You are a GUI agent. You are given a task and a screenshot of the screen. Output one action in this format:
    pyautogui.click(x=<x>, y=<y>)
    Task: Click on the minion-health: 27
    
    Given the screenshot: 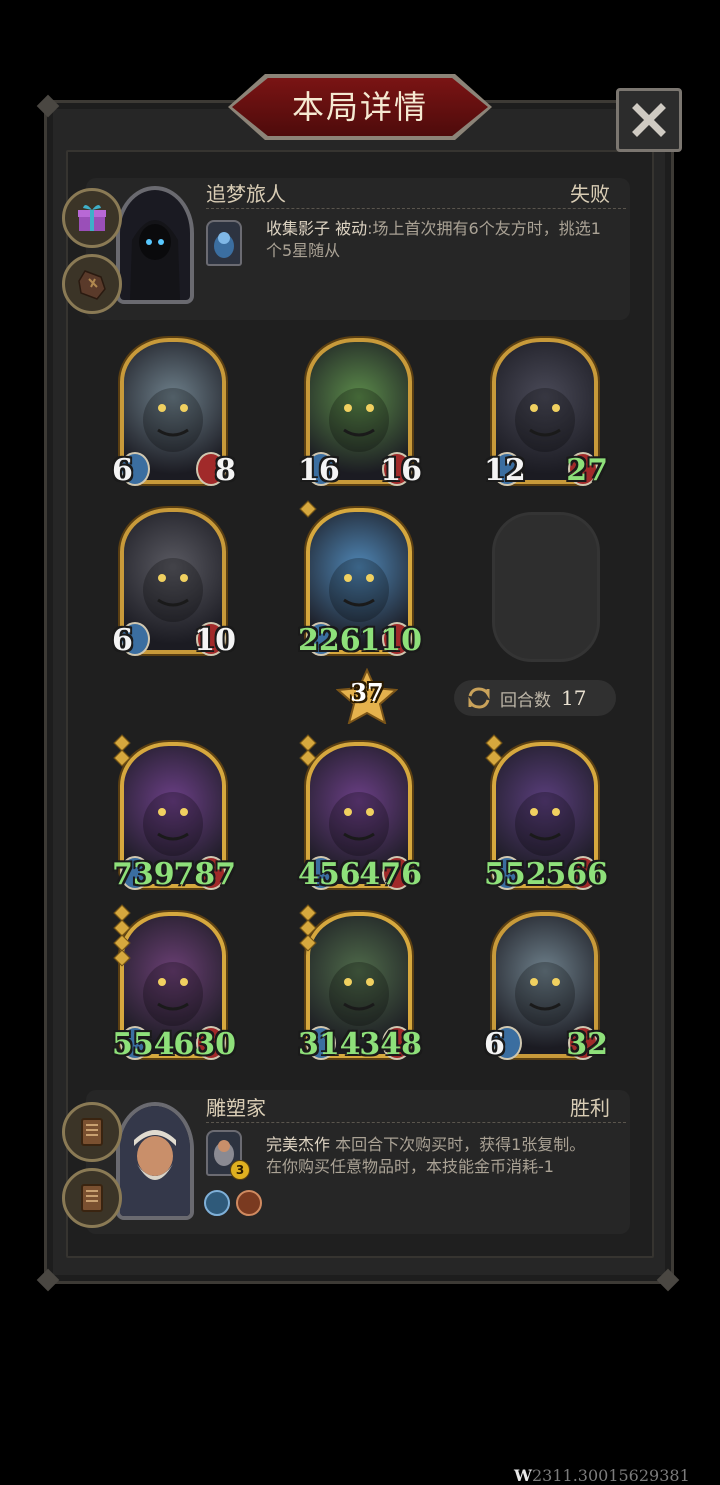 What is the action you would take?
    pyautogui.click(x=587, y=470)
    